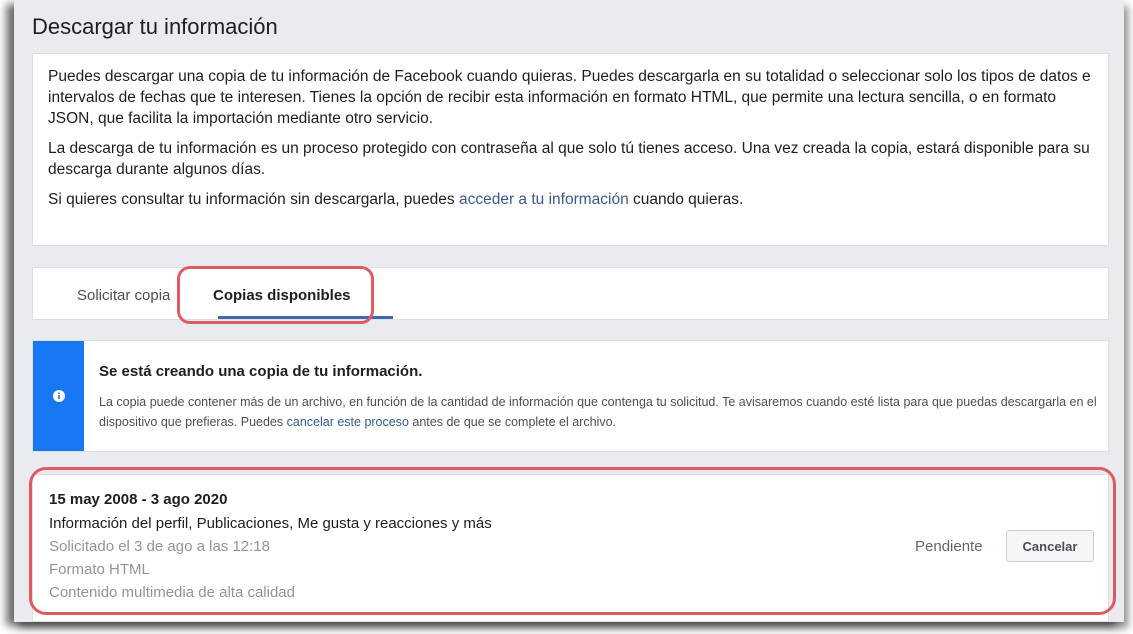 The image size is (1133, 634). What do you see at coordinates (282, 294) in the screenshot?
I see `tab-available-copies: Copias disponibles` at bounding box center [282, 294].